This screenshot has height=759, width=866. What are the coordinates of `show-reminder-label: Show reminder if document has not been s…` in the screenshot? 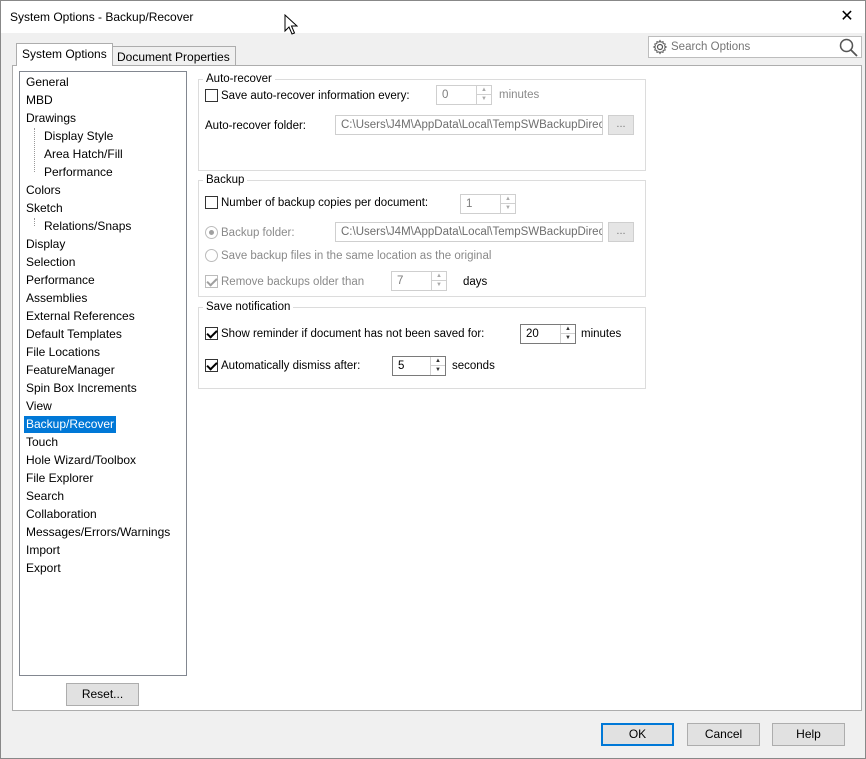 It's located at (352, 334).